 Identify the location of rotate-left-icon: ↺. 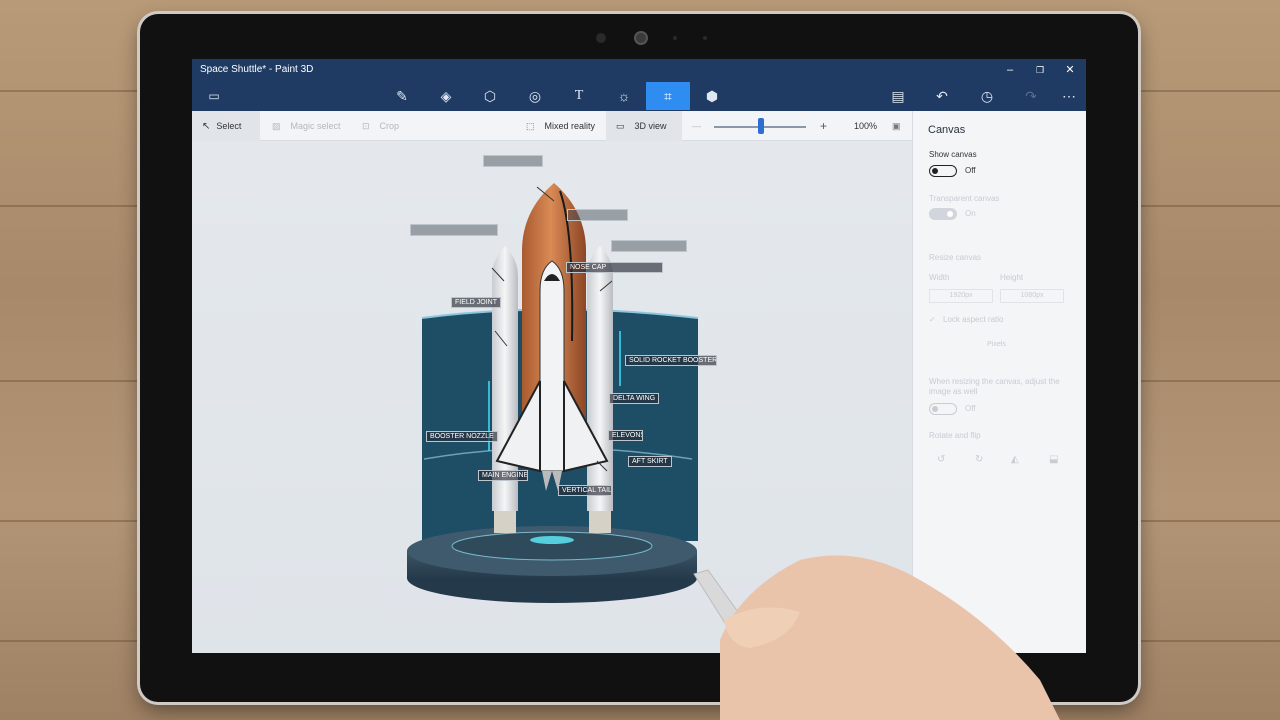
(941, 459).